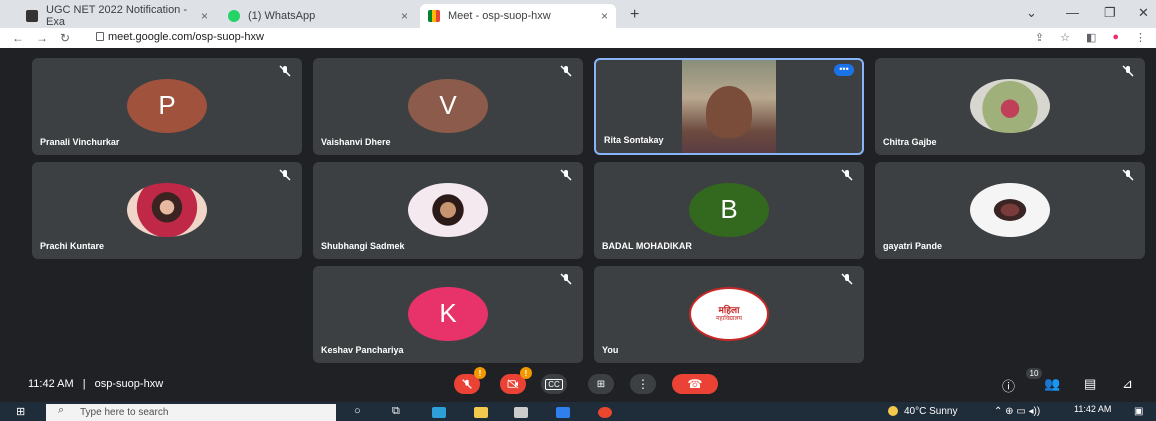  I want to click on participant-name: Chitra Gajbe, so click(910, 142).